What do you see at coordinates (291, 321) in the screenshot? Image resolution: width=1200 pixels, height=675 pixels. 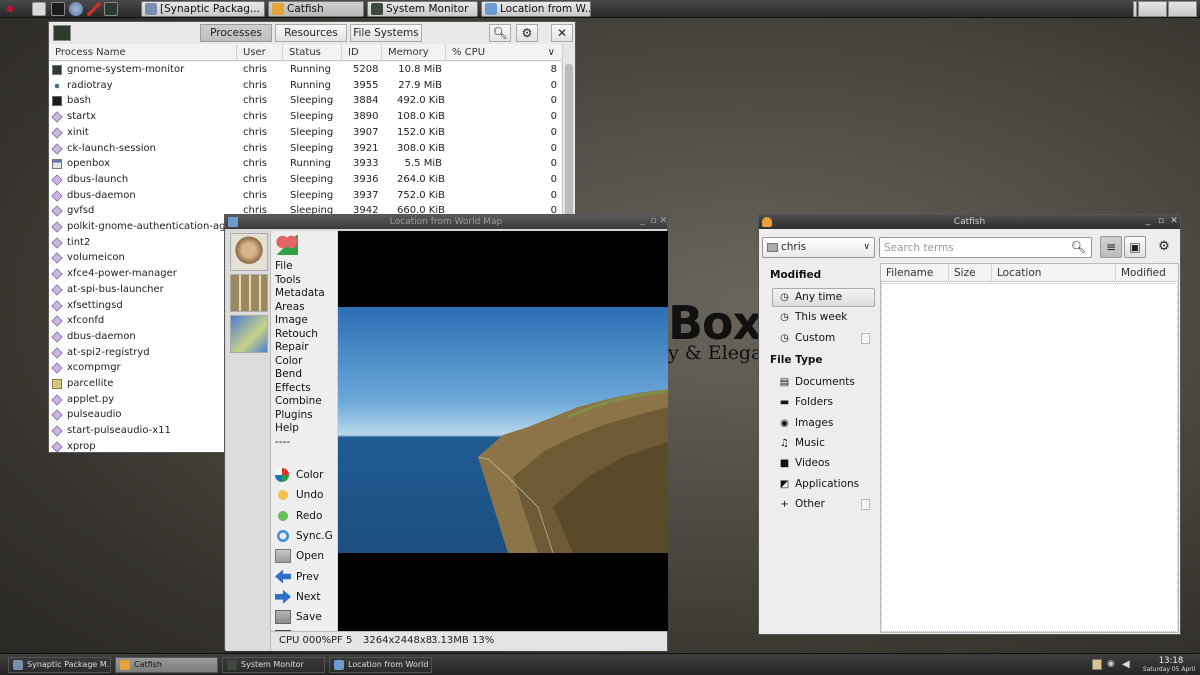 I see `menu-item-4: Image` at bounding box center [291, 321].